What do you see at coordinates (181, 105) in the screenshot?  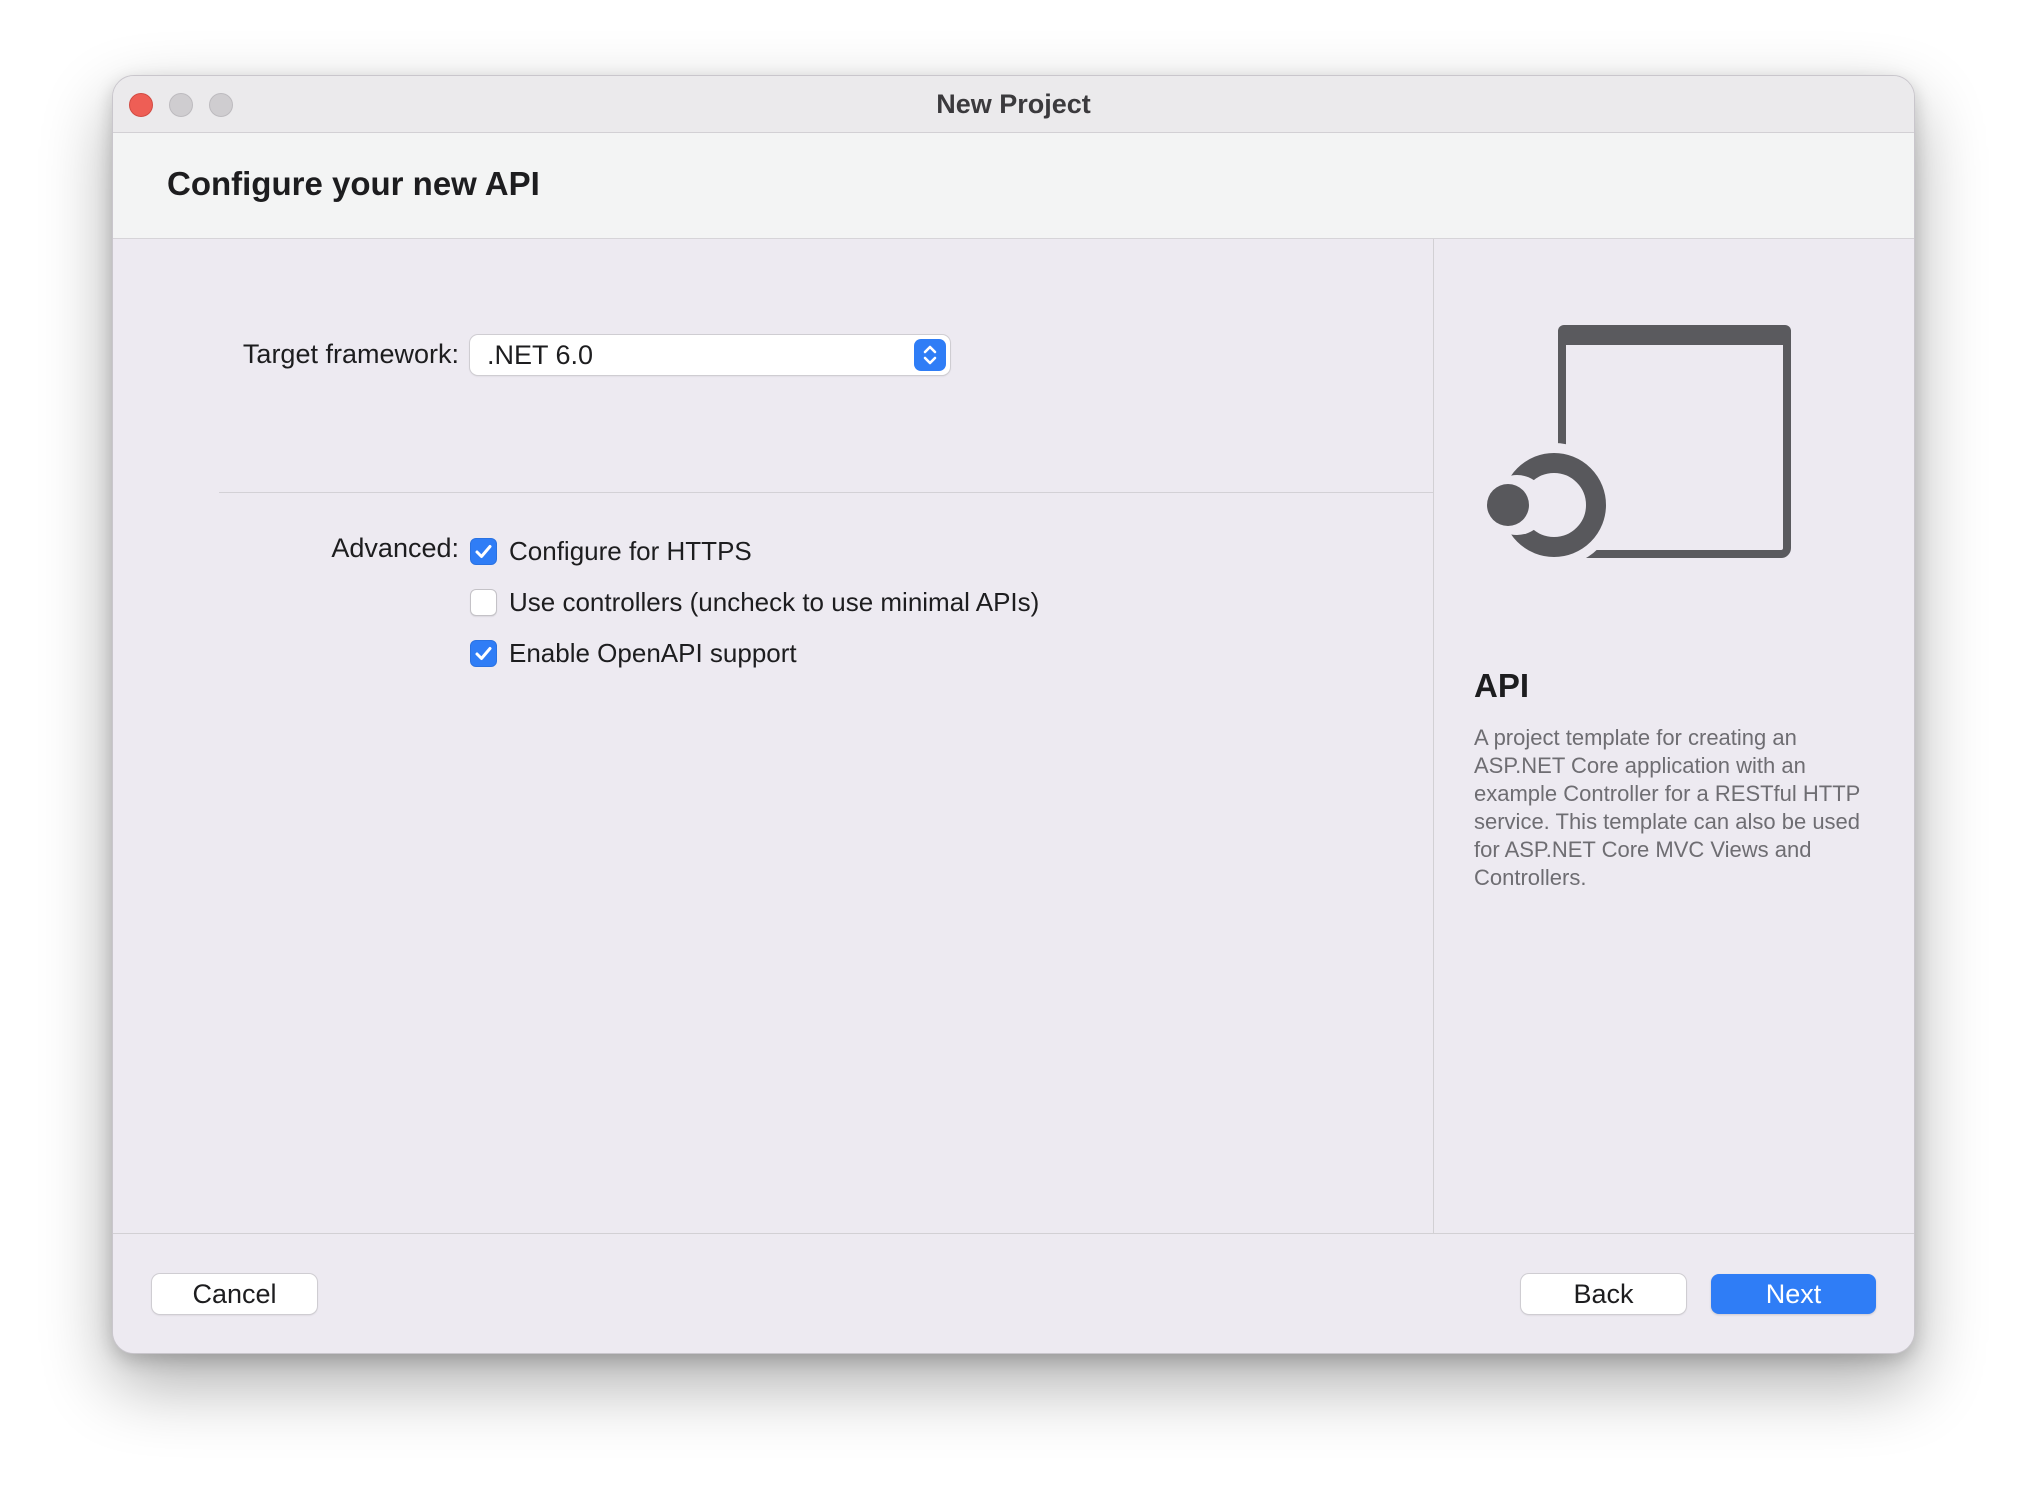 I see `minimize-window-button` at bounding box center [181, 105].